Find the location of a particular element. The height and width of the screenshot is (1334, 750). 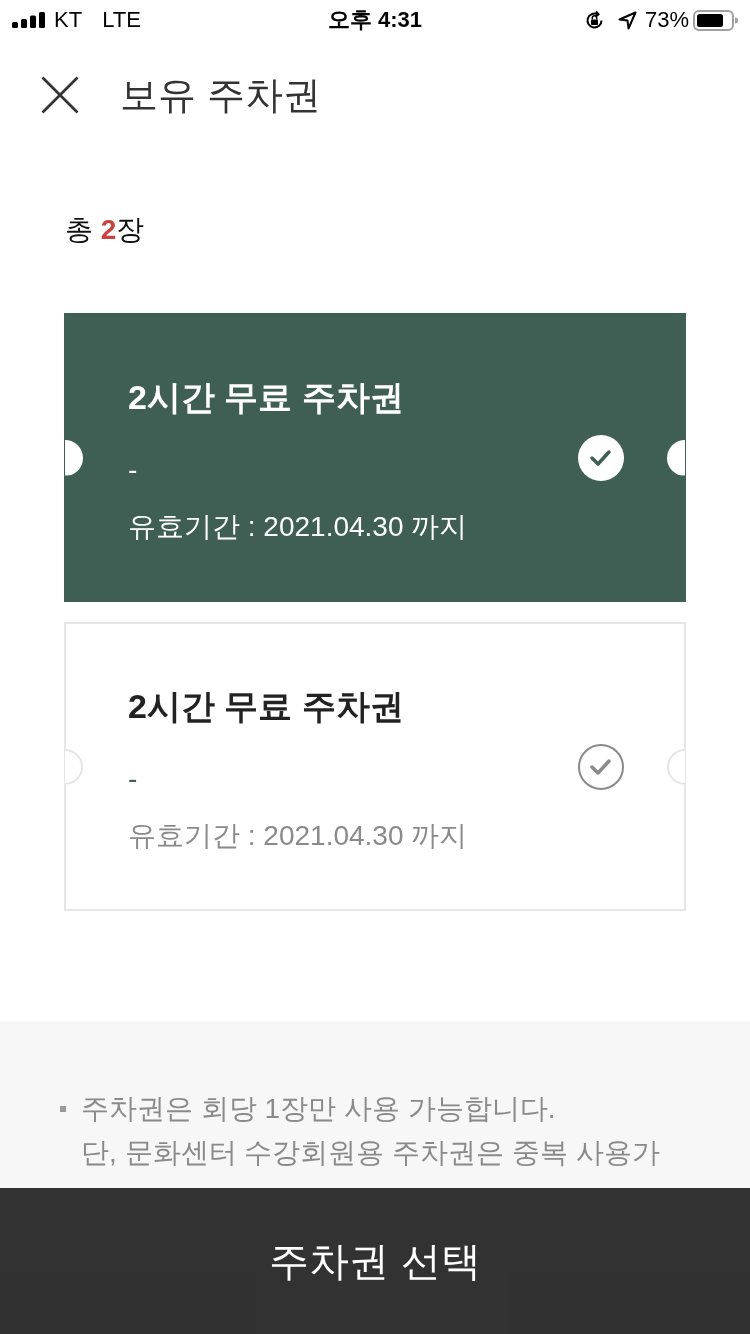

page-title: 보유 주차권 is located at coordinates (220, 95).